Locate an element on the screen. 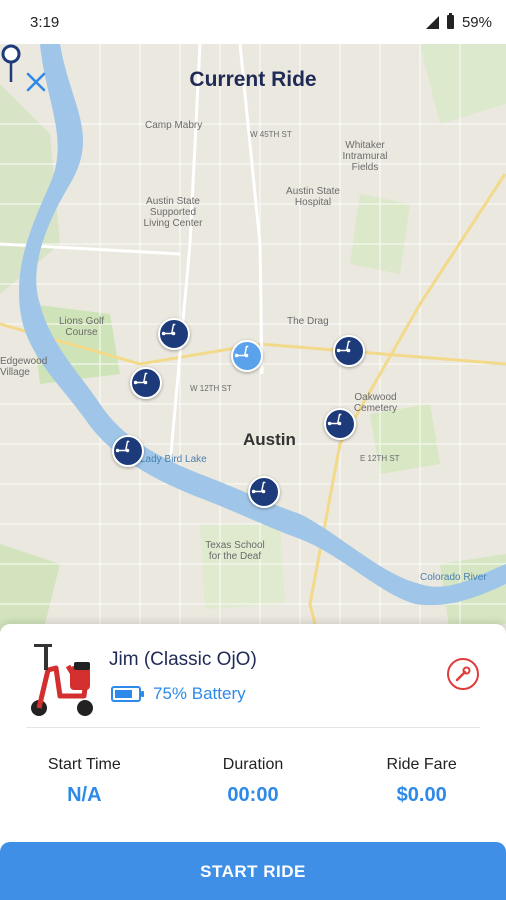  map-label: Oakwood Cemetery is located at coordinates (375, 403).